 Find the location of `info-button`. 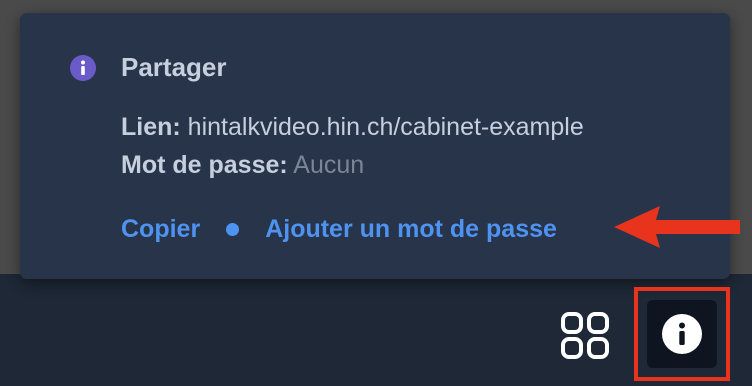

info-button is located at coordinates (682, 334).